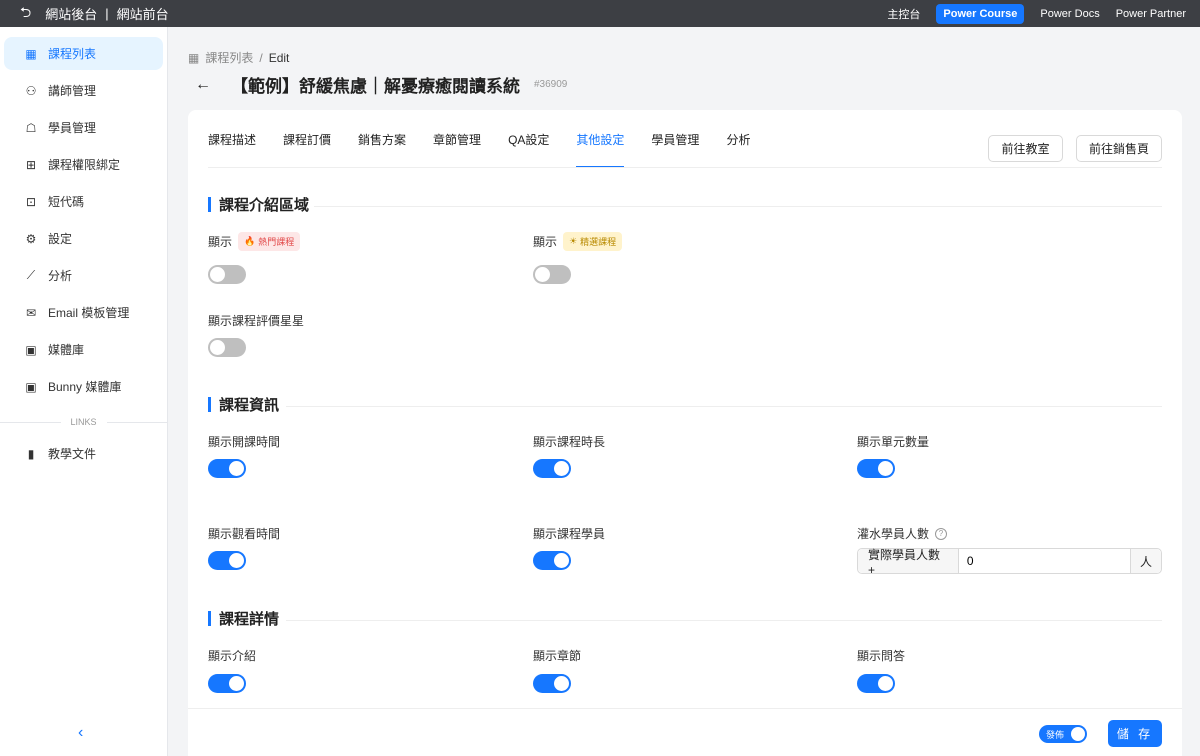 This screenshot has width=1200, height=756. I want to click on sidebar-item-label: 課程權限綁定, so click(84, 165).